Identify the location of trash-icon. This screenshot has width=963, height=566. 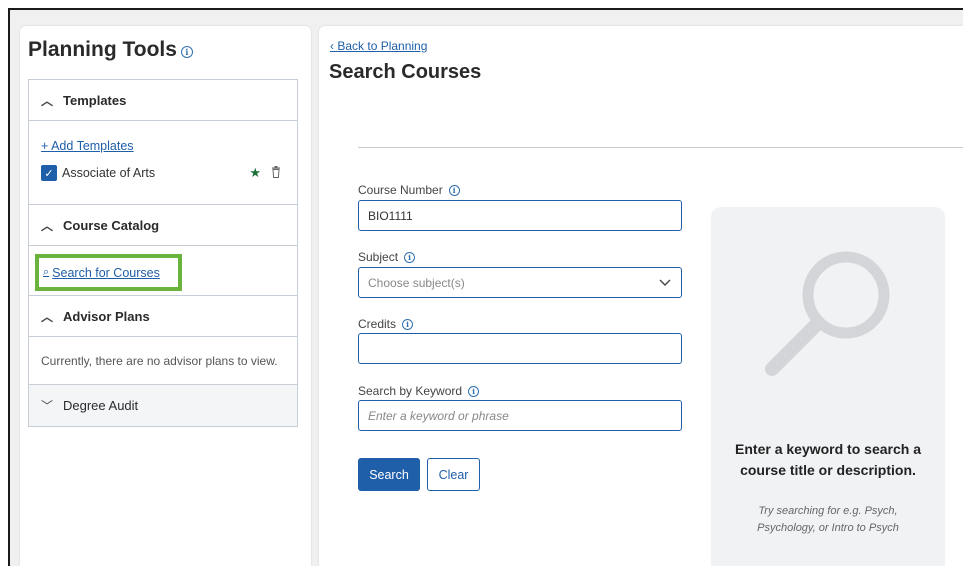
(276, 173).